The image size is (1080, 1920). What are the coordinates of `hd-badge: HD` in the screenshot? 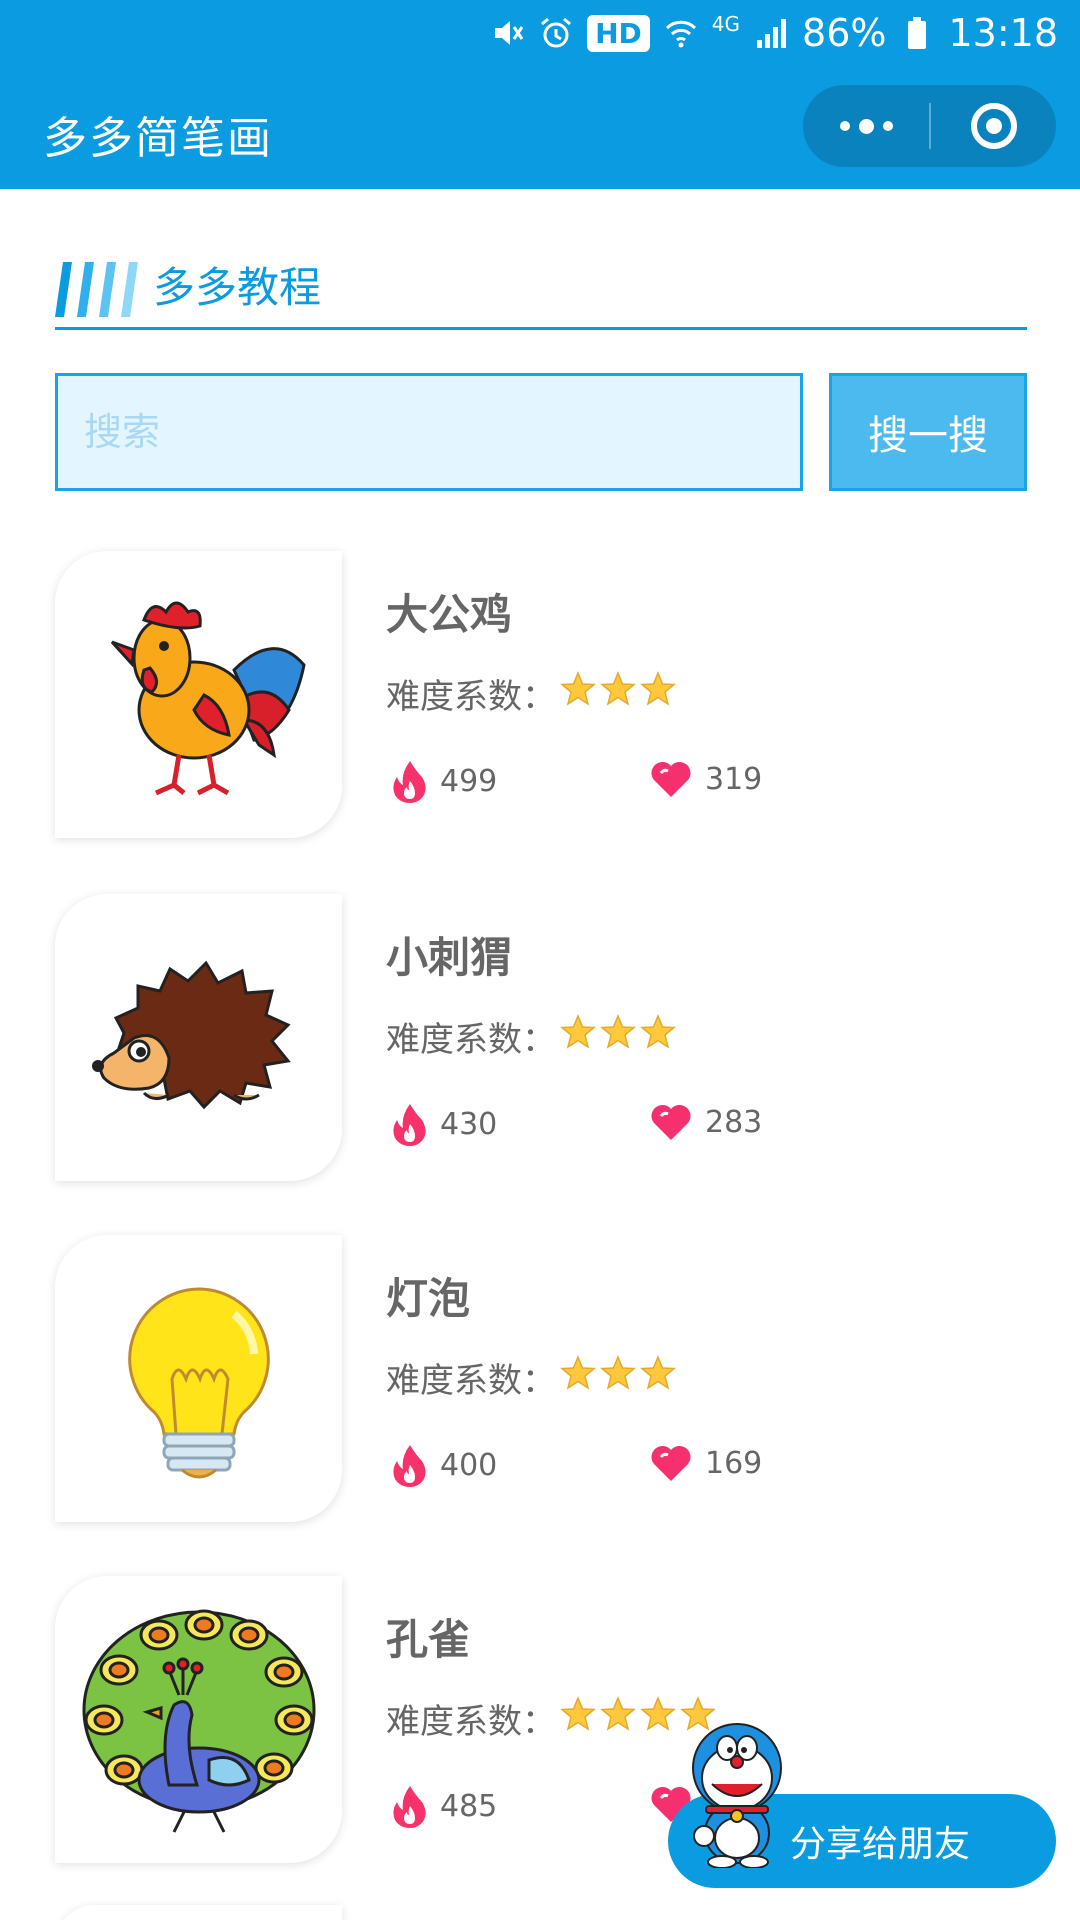 It's located at (618, 33).